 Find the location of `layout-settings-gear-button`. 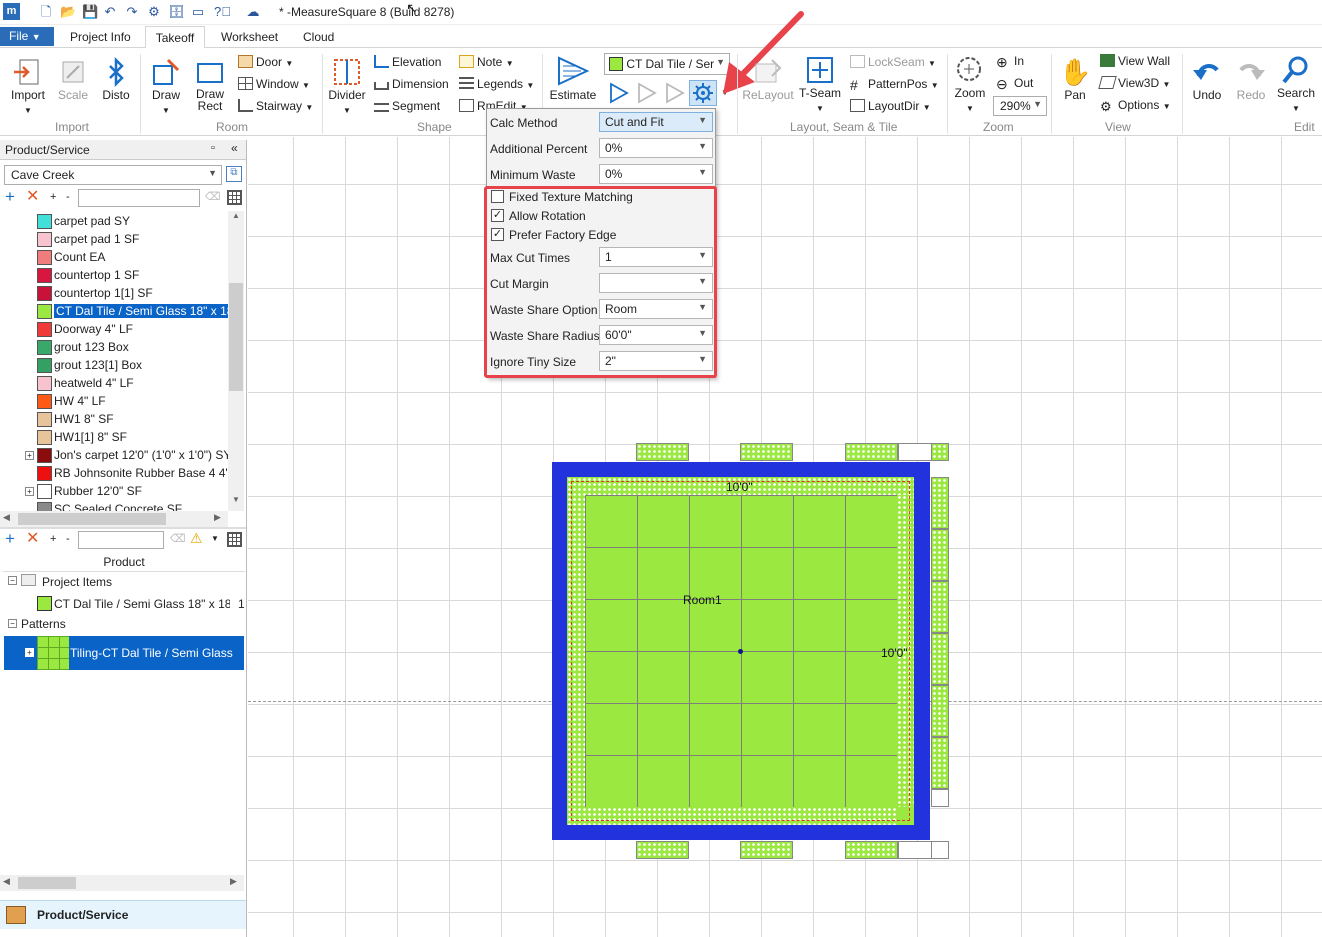

layout-settings-gear-button is located at coordinates (703, 93).